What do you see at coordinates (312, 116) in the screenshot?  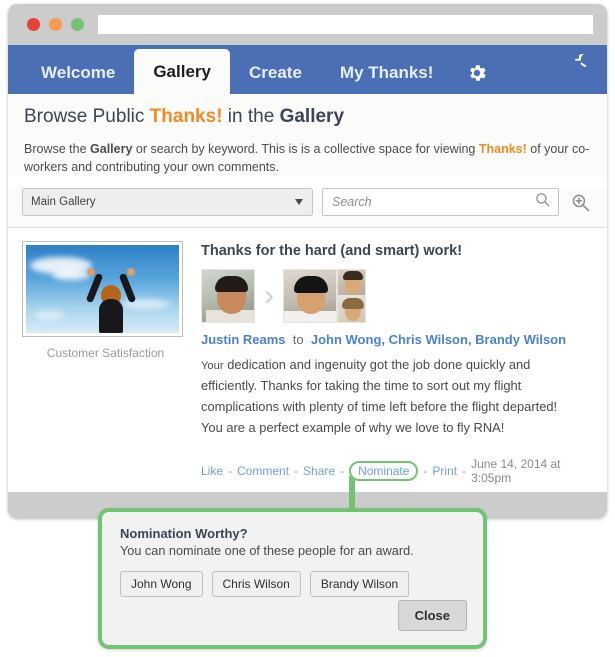 I see `page-title-gallery: Gallery` at bounding box center [312, 116].